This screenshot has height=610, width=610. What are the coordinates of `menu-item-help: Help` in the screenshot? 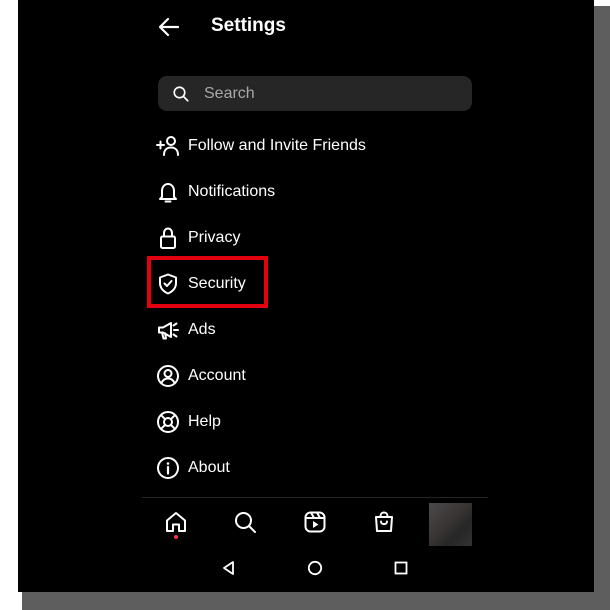 It's located at (188, 422).